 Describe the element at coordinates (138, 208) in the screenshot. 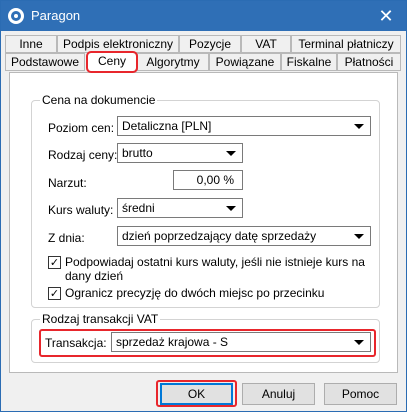

I see `currency-rate-value: średni` at that location.